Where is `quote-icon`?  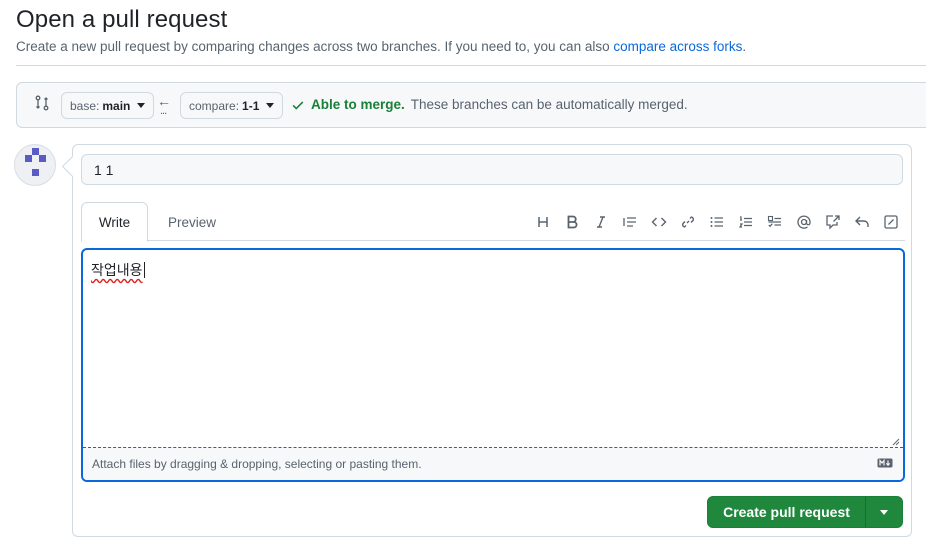 quote-icon is located at coordinates (629, 222).